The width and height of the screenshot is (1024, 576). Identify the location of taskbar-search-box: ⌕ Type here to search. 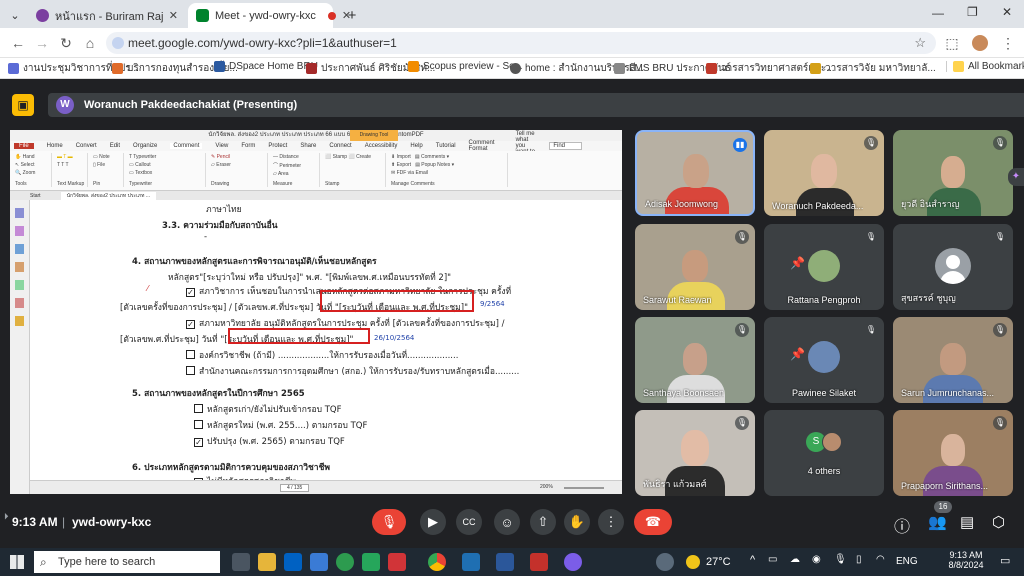
(127, 562).